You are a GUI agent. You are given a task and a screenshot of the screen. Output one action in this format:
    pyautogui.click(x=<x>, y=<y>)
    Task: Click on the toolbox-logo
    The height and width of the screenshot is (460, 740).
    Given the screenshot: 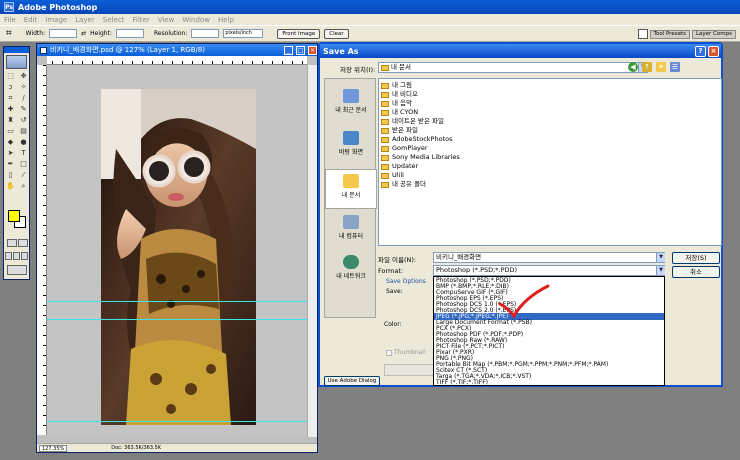 What is the action you would take?
    pyautogui.click(x=16, y=62)
    